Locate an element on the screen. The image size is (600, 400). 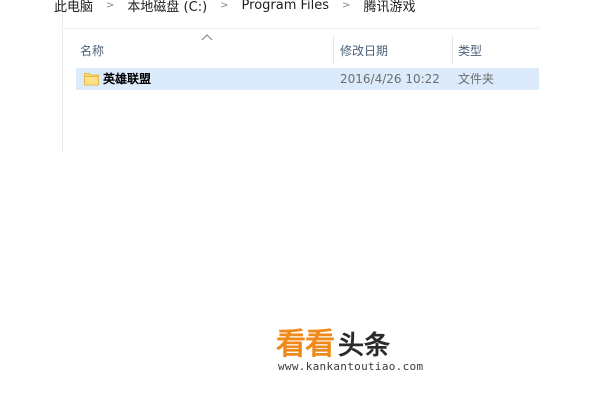
window-left-border is located at coordinates (62, 76).